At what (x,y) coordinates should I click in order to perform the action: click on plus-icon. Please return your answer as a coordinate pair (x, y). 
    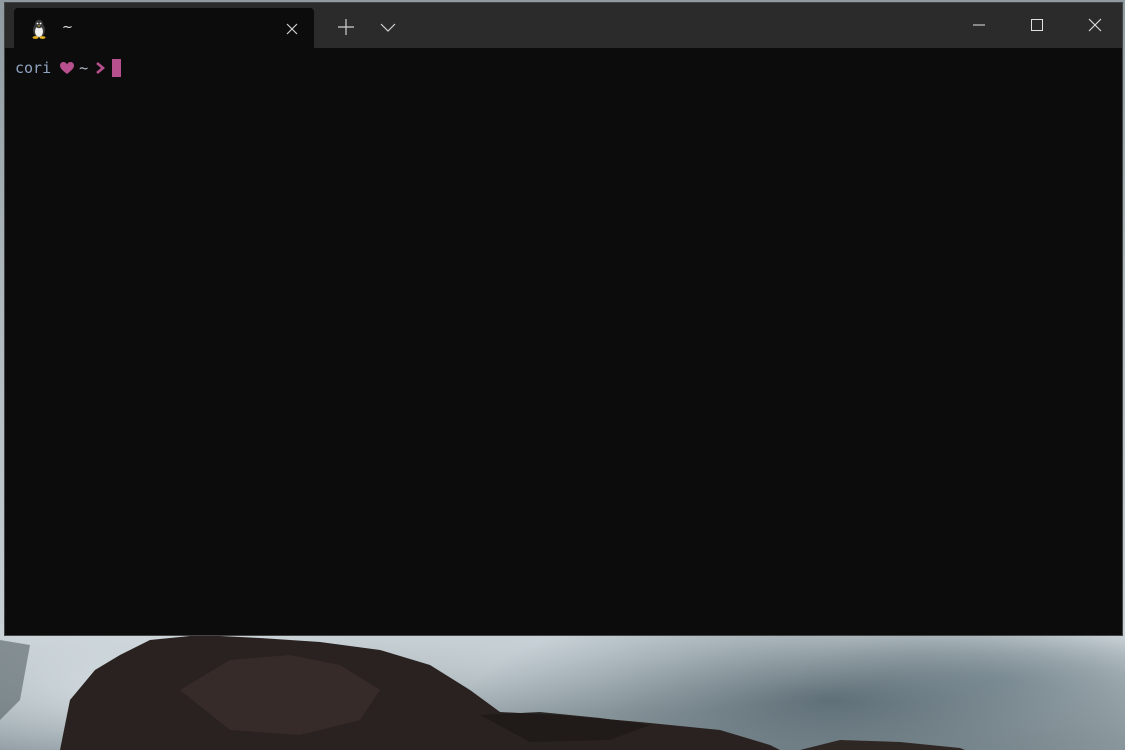
    Looking at the image, I should click on (346, 27).